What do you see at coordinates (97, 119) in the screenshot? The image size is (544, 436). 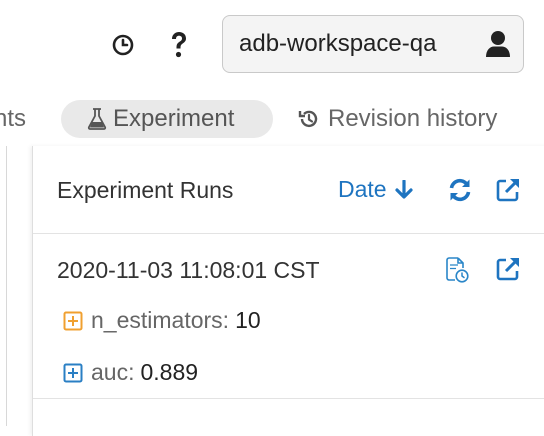 I see `flask-icon` at bounding box center [97, 119].